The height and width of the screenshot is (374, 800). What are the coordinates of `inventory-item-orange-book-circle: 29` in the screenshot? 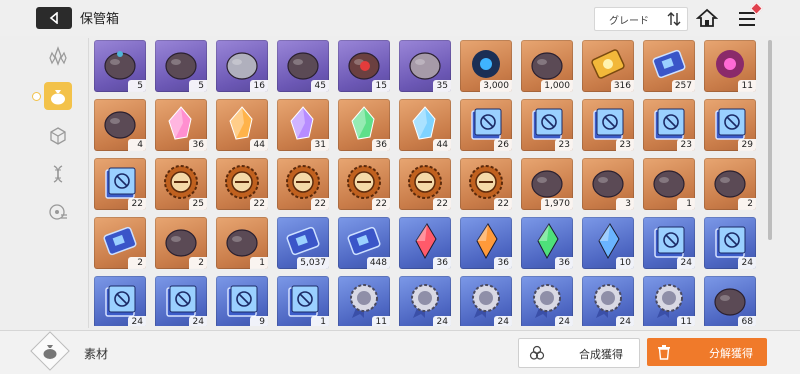 It's located at (730, 125).